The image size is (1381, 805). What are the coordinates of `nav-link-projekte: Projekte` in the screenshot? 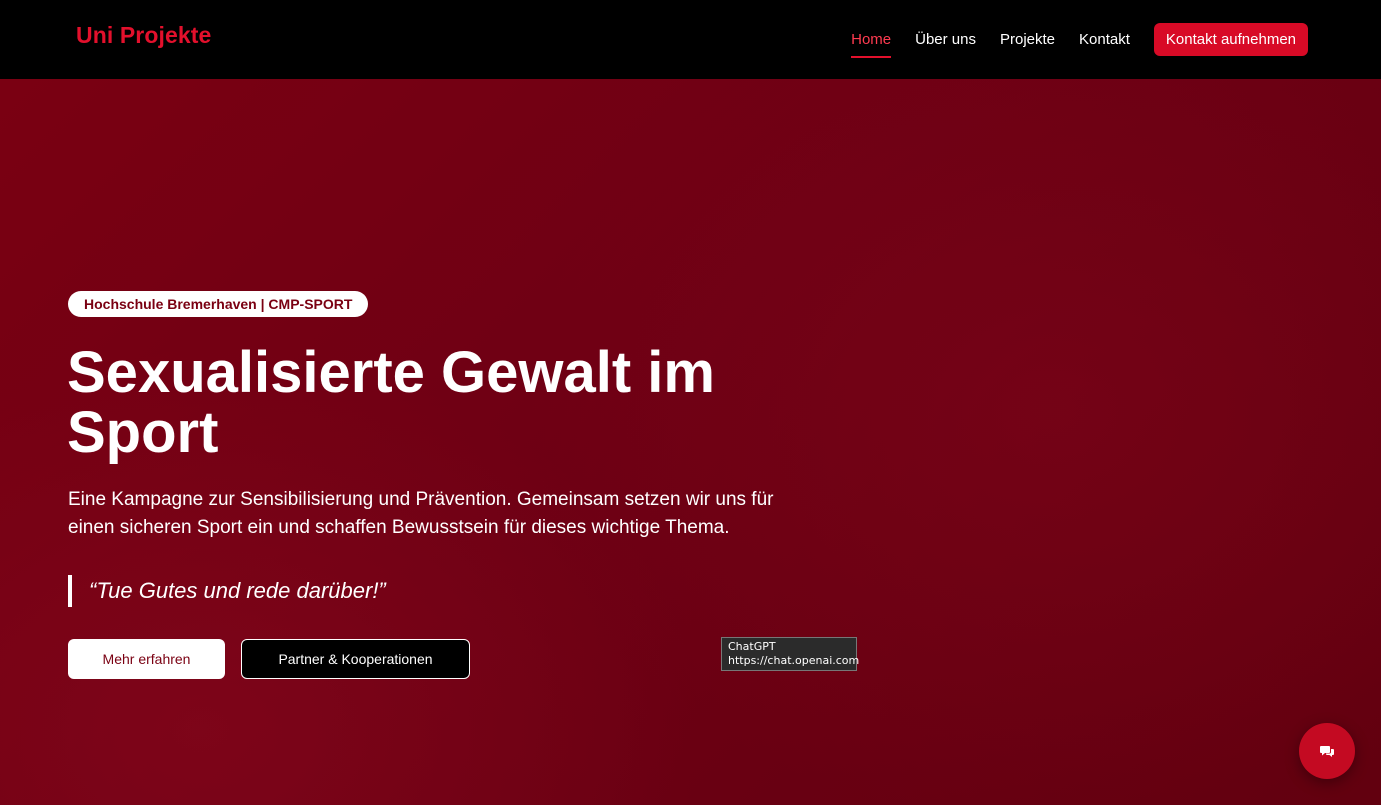 It's located at (1027, 39).